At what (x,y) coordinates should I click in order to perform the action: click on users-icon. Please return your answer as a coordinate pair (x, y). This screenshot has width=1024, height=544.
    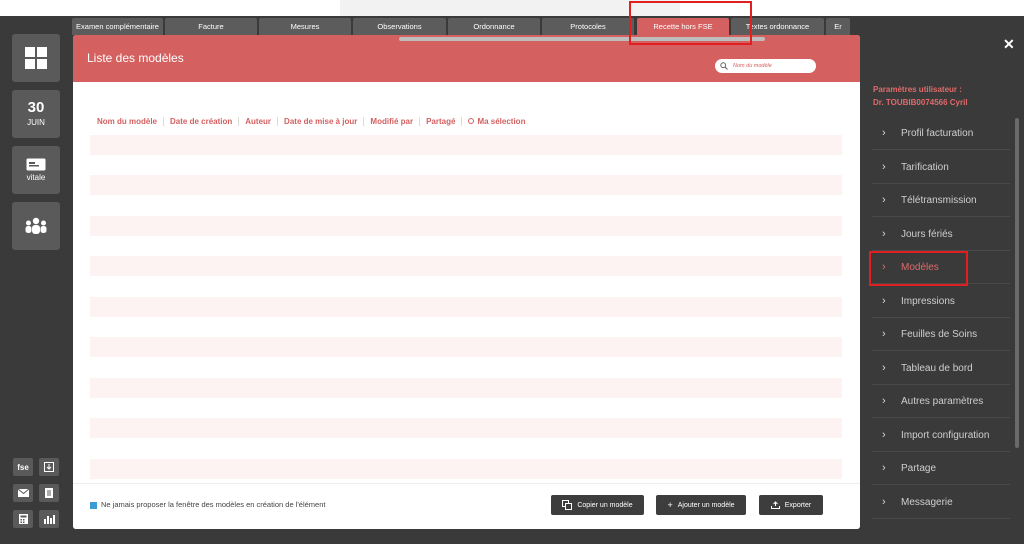
    Looking at the image, I should click on (36, 225).